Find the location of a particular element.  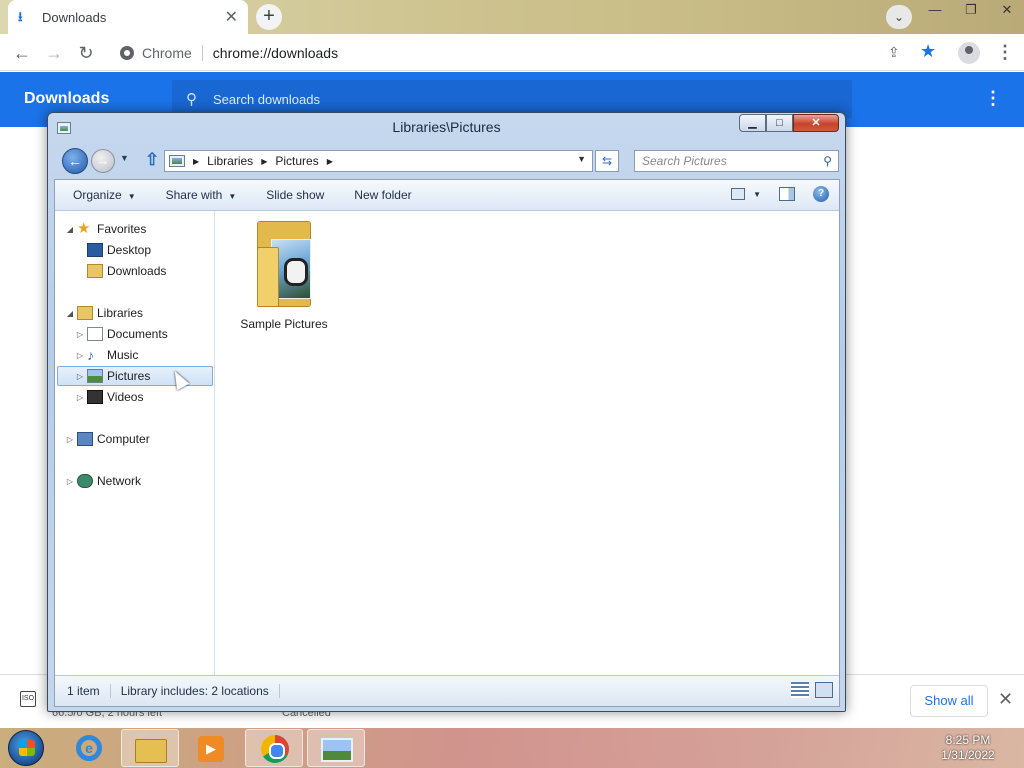

taskbar-internet-explorer: e is located at coordinates (89, 748).